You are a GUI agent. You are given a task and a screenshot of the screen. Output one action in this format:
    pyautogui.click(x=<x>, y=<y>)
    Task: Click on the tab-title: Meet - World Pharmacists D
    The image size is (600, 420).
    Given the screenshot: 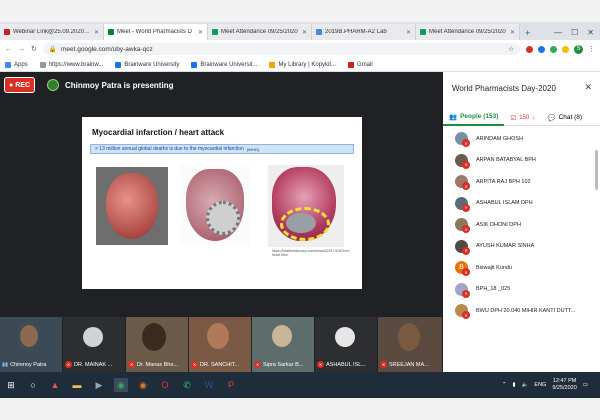 What is the action you would take?
    pyautogui.click(x=154, y=32)
    